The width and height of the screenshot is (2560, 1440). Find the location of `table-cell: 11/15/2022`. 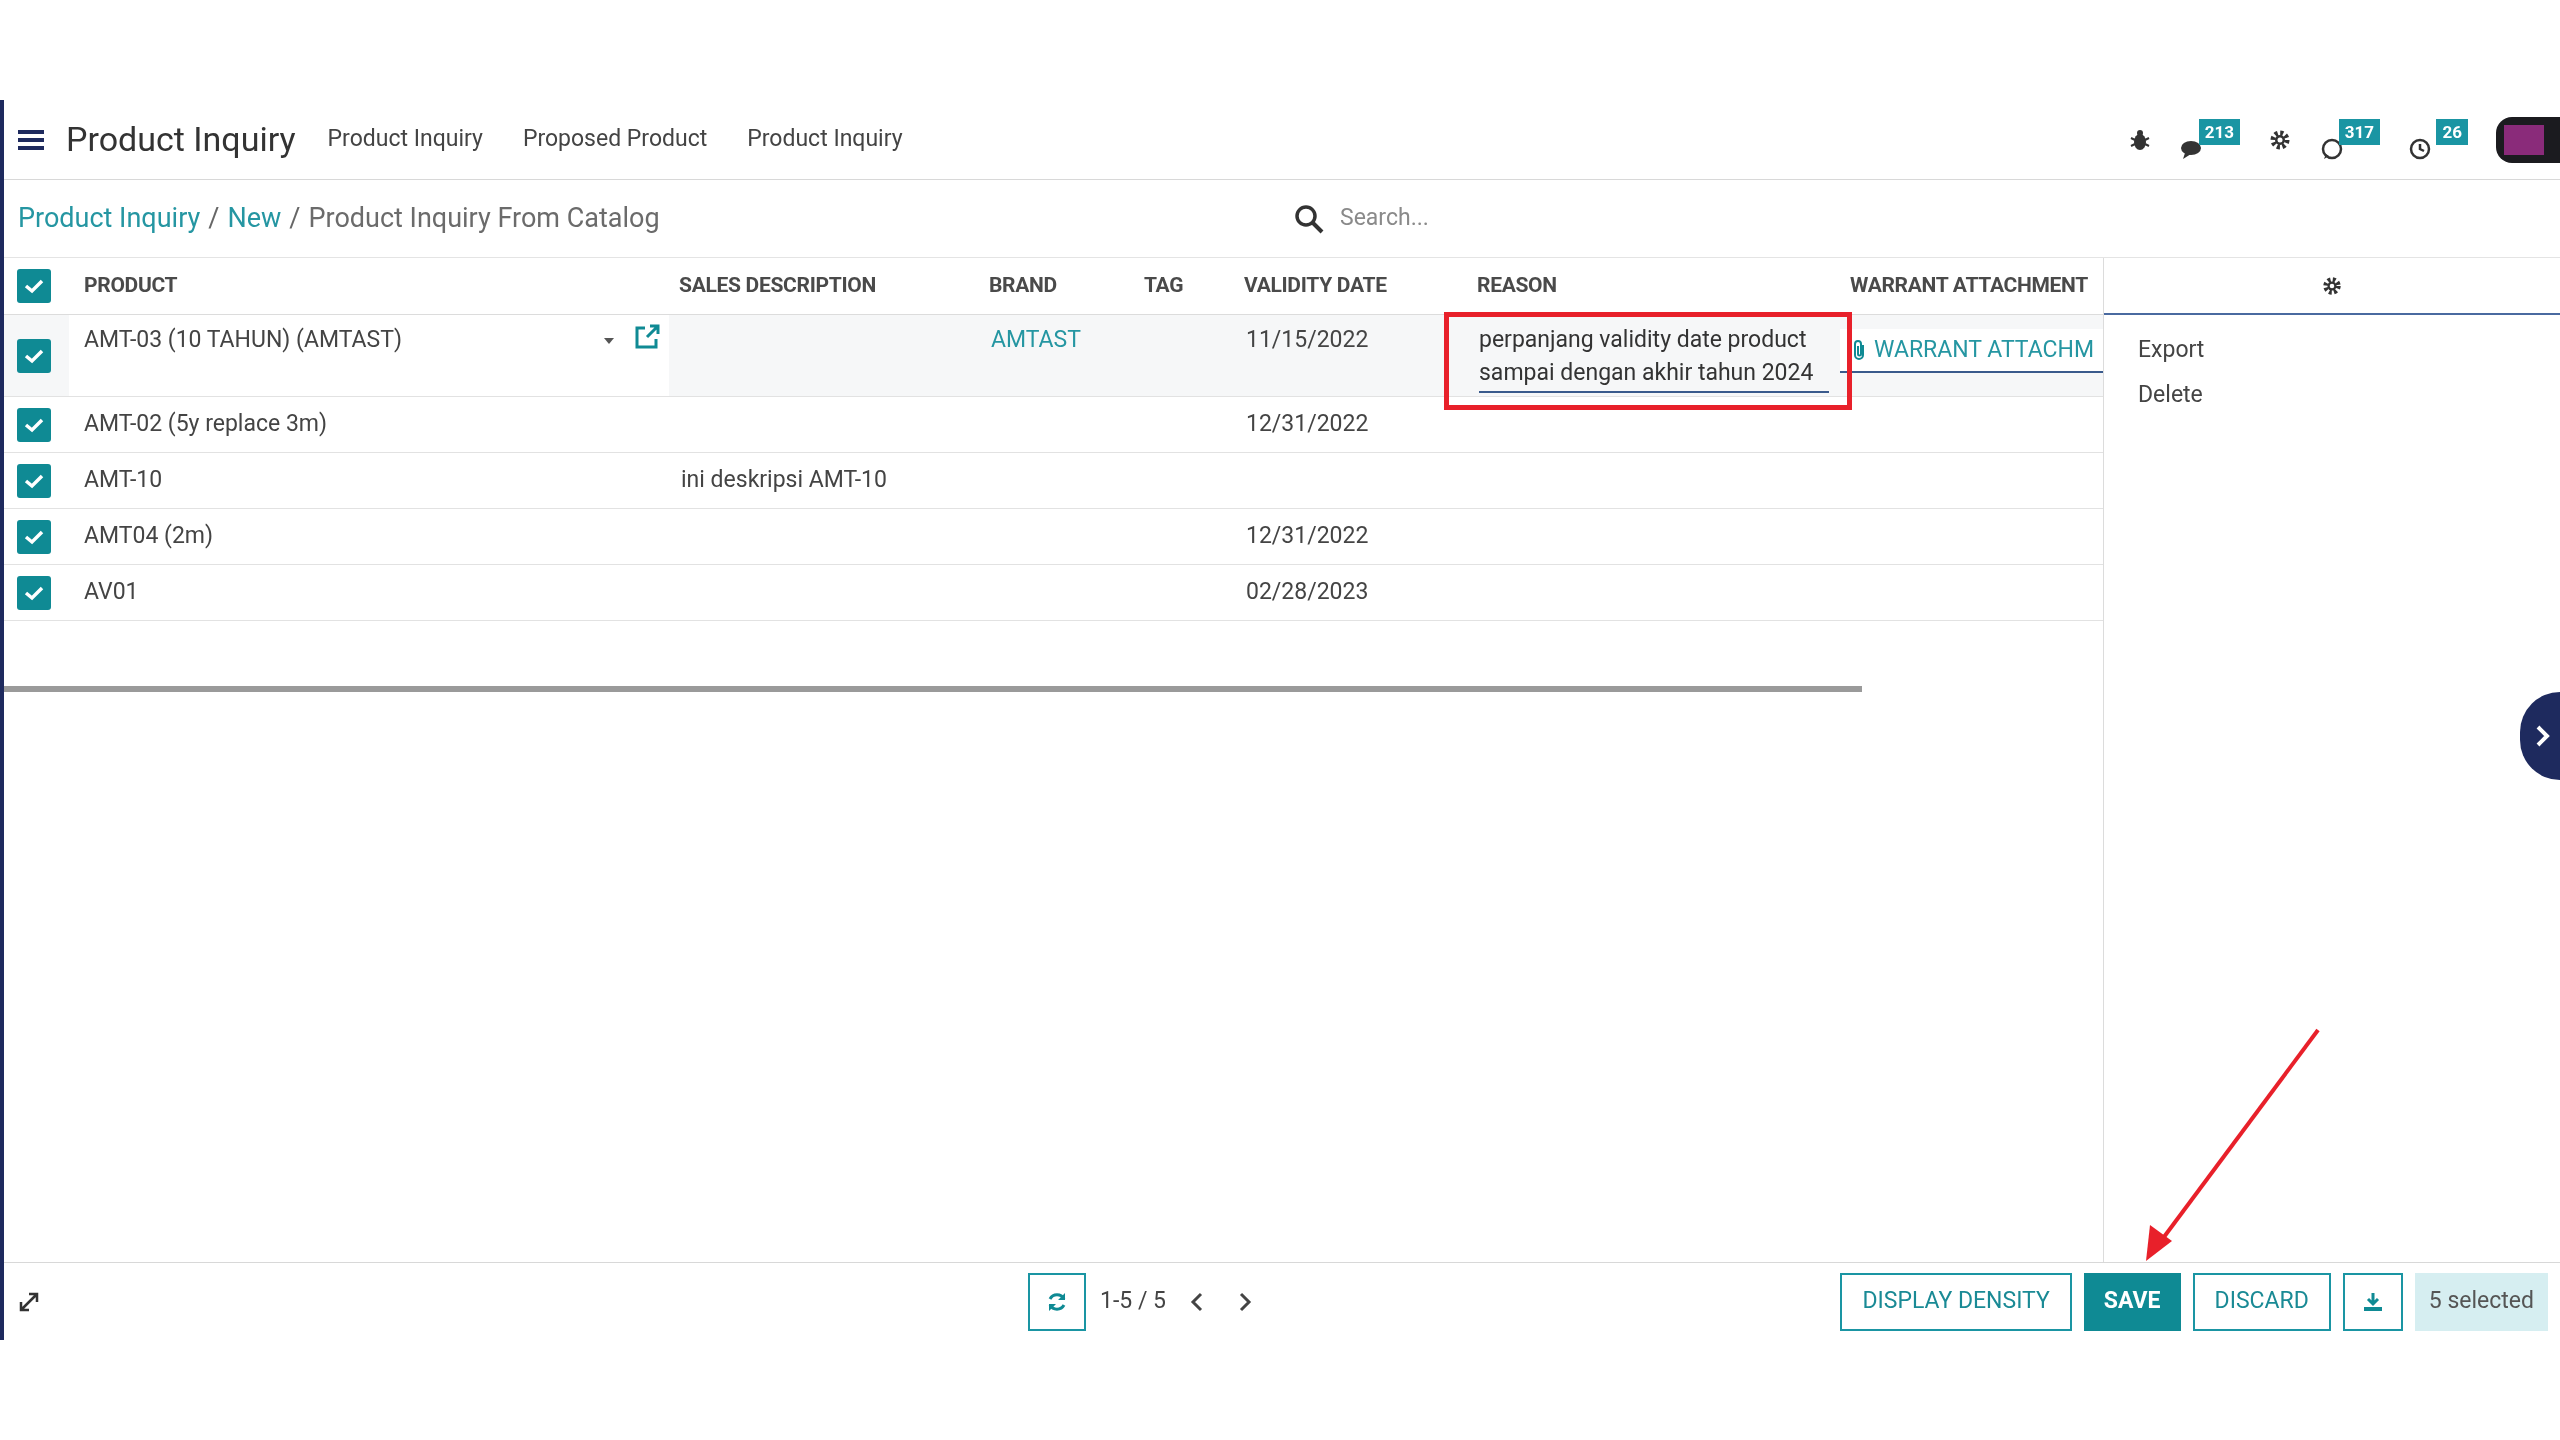

table-cell: 11/15/2022 is located at coordinates (1307, 339).